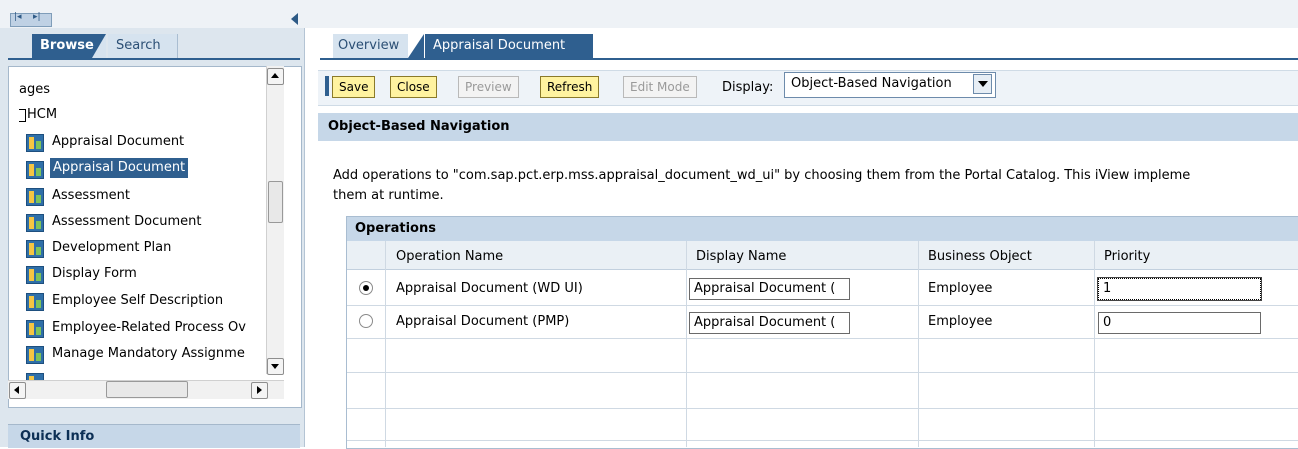 The height and width of the screenshot is (449, 1298). Describe the element at coordinates (118, 142) in the screenshot. I see `tree-item: Appraisal Document` at that location.